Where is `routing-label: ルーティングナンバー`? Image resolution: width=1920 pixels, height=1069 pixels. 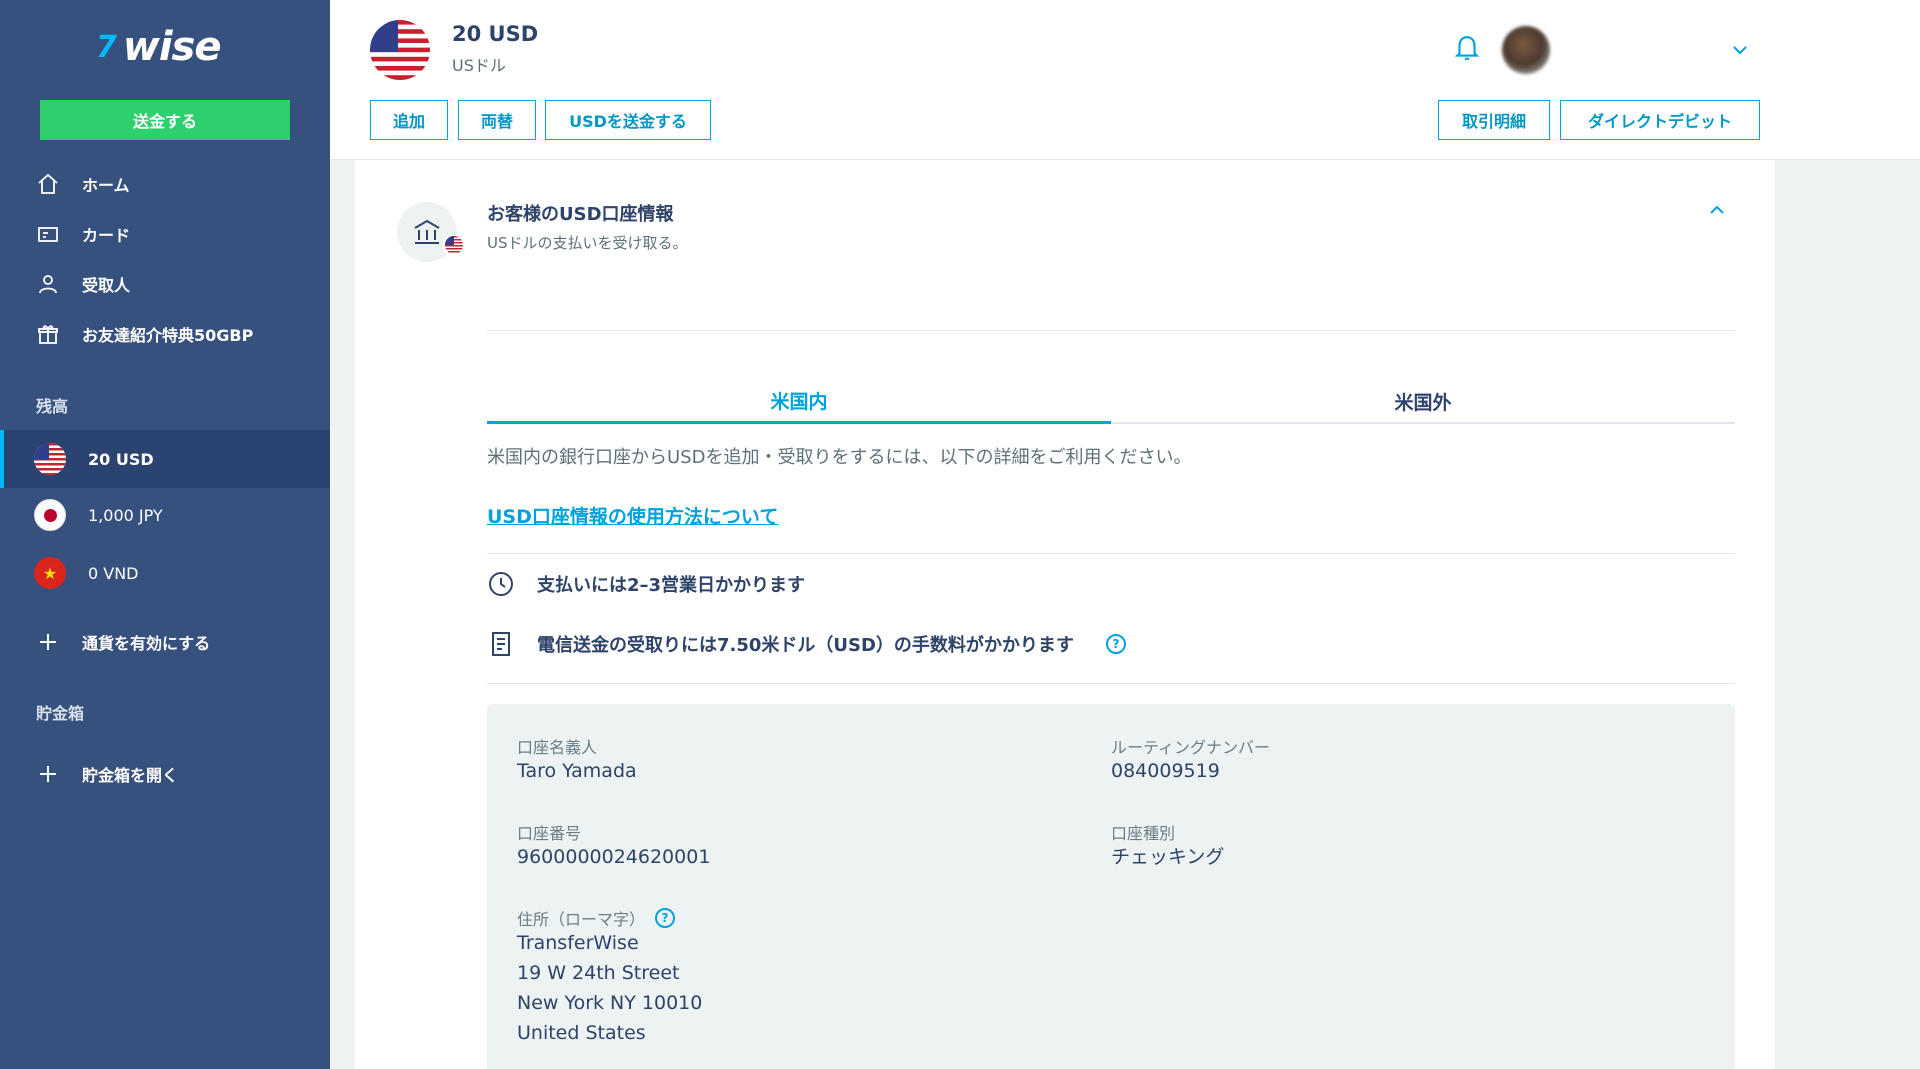 routing-label: ルーティングナンバー is located at coordinates (1191, 747).